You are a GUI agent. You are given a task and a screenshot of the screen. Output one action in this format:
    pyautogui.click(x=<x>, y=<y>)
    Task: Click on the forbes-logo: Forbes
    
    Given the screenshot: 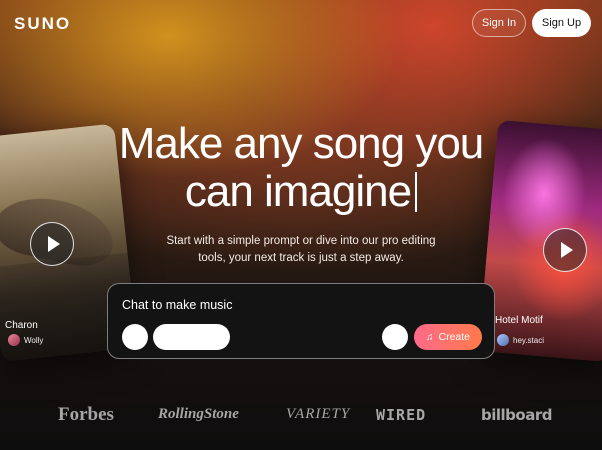 What is the action you would take?
    pyautogui.click(x=86, y=414)
    